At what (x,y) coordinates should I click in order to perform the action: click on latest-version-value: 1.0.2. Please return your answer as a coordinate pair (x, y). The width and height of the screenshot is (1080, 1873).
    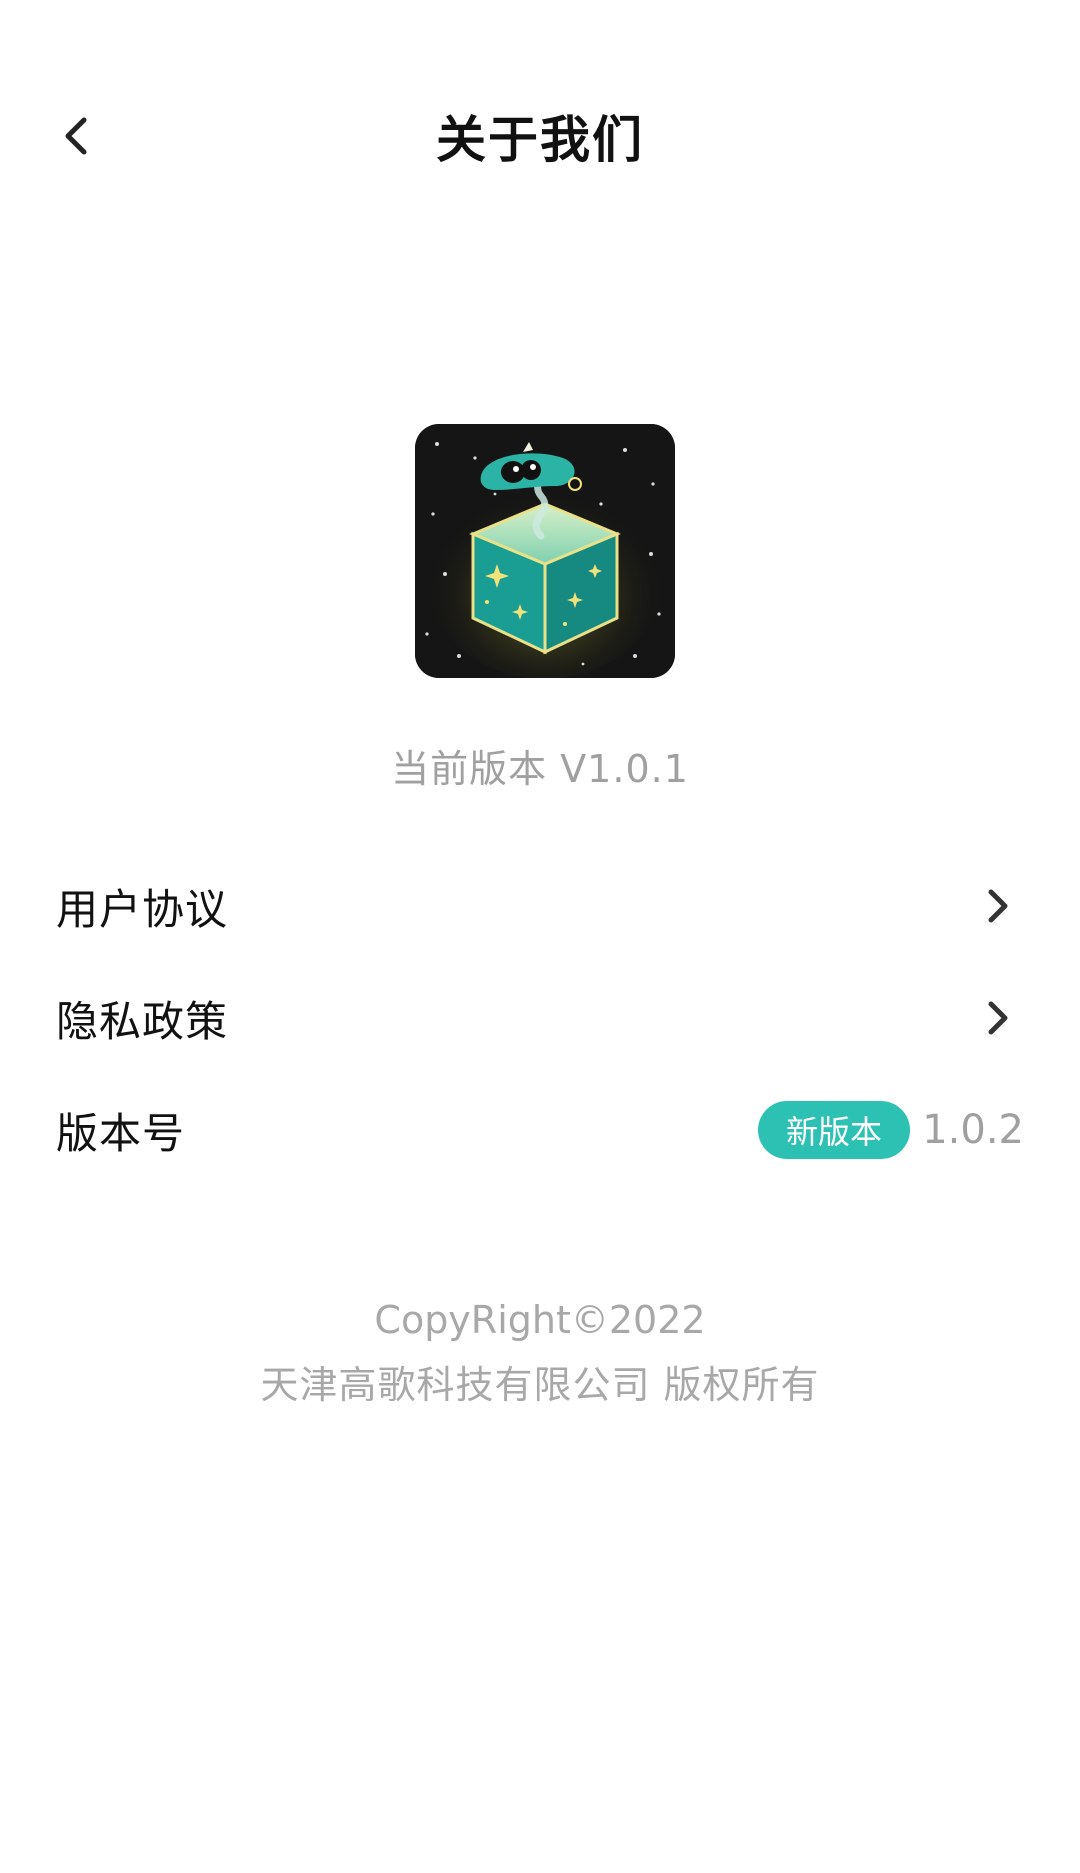
    Looking at the image, I should click on (973, 1130).